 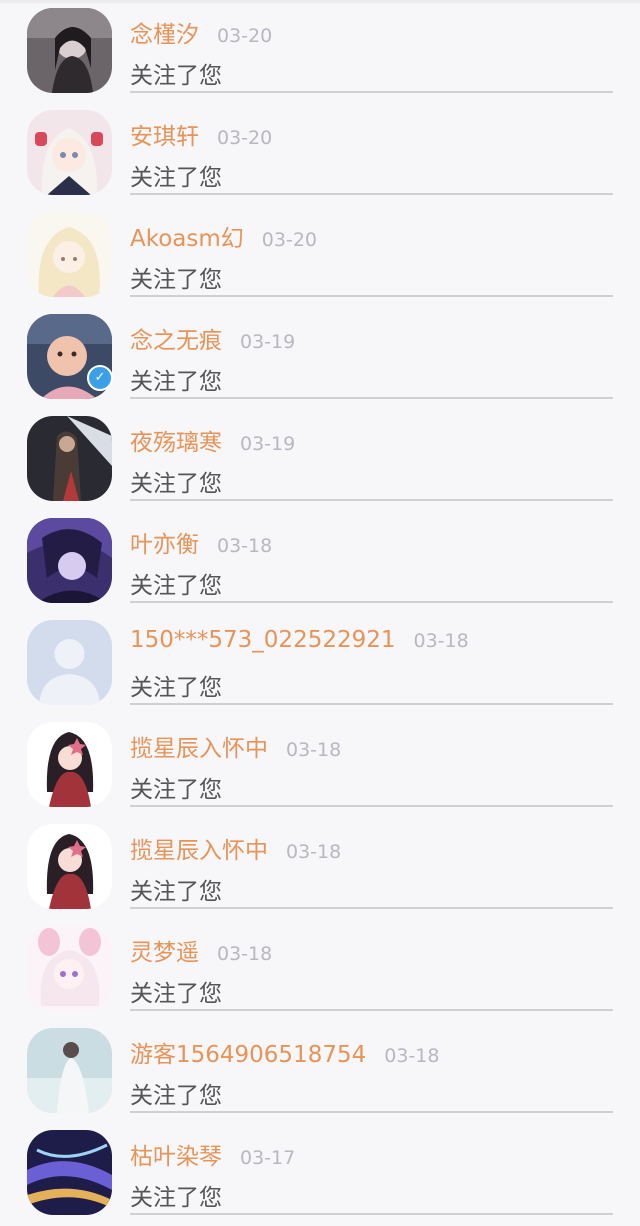 I want to click on list-item: 叶亦衡 03-18 关注了您, so click(x=320, y=561).